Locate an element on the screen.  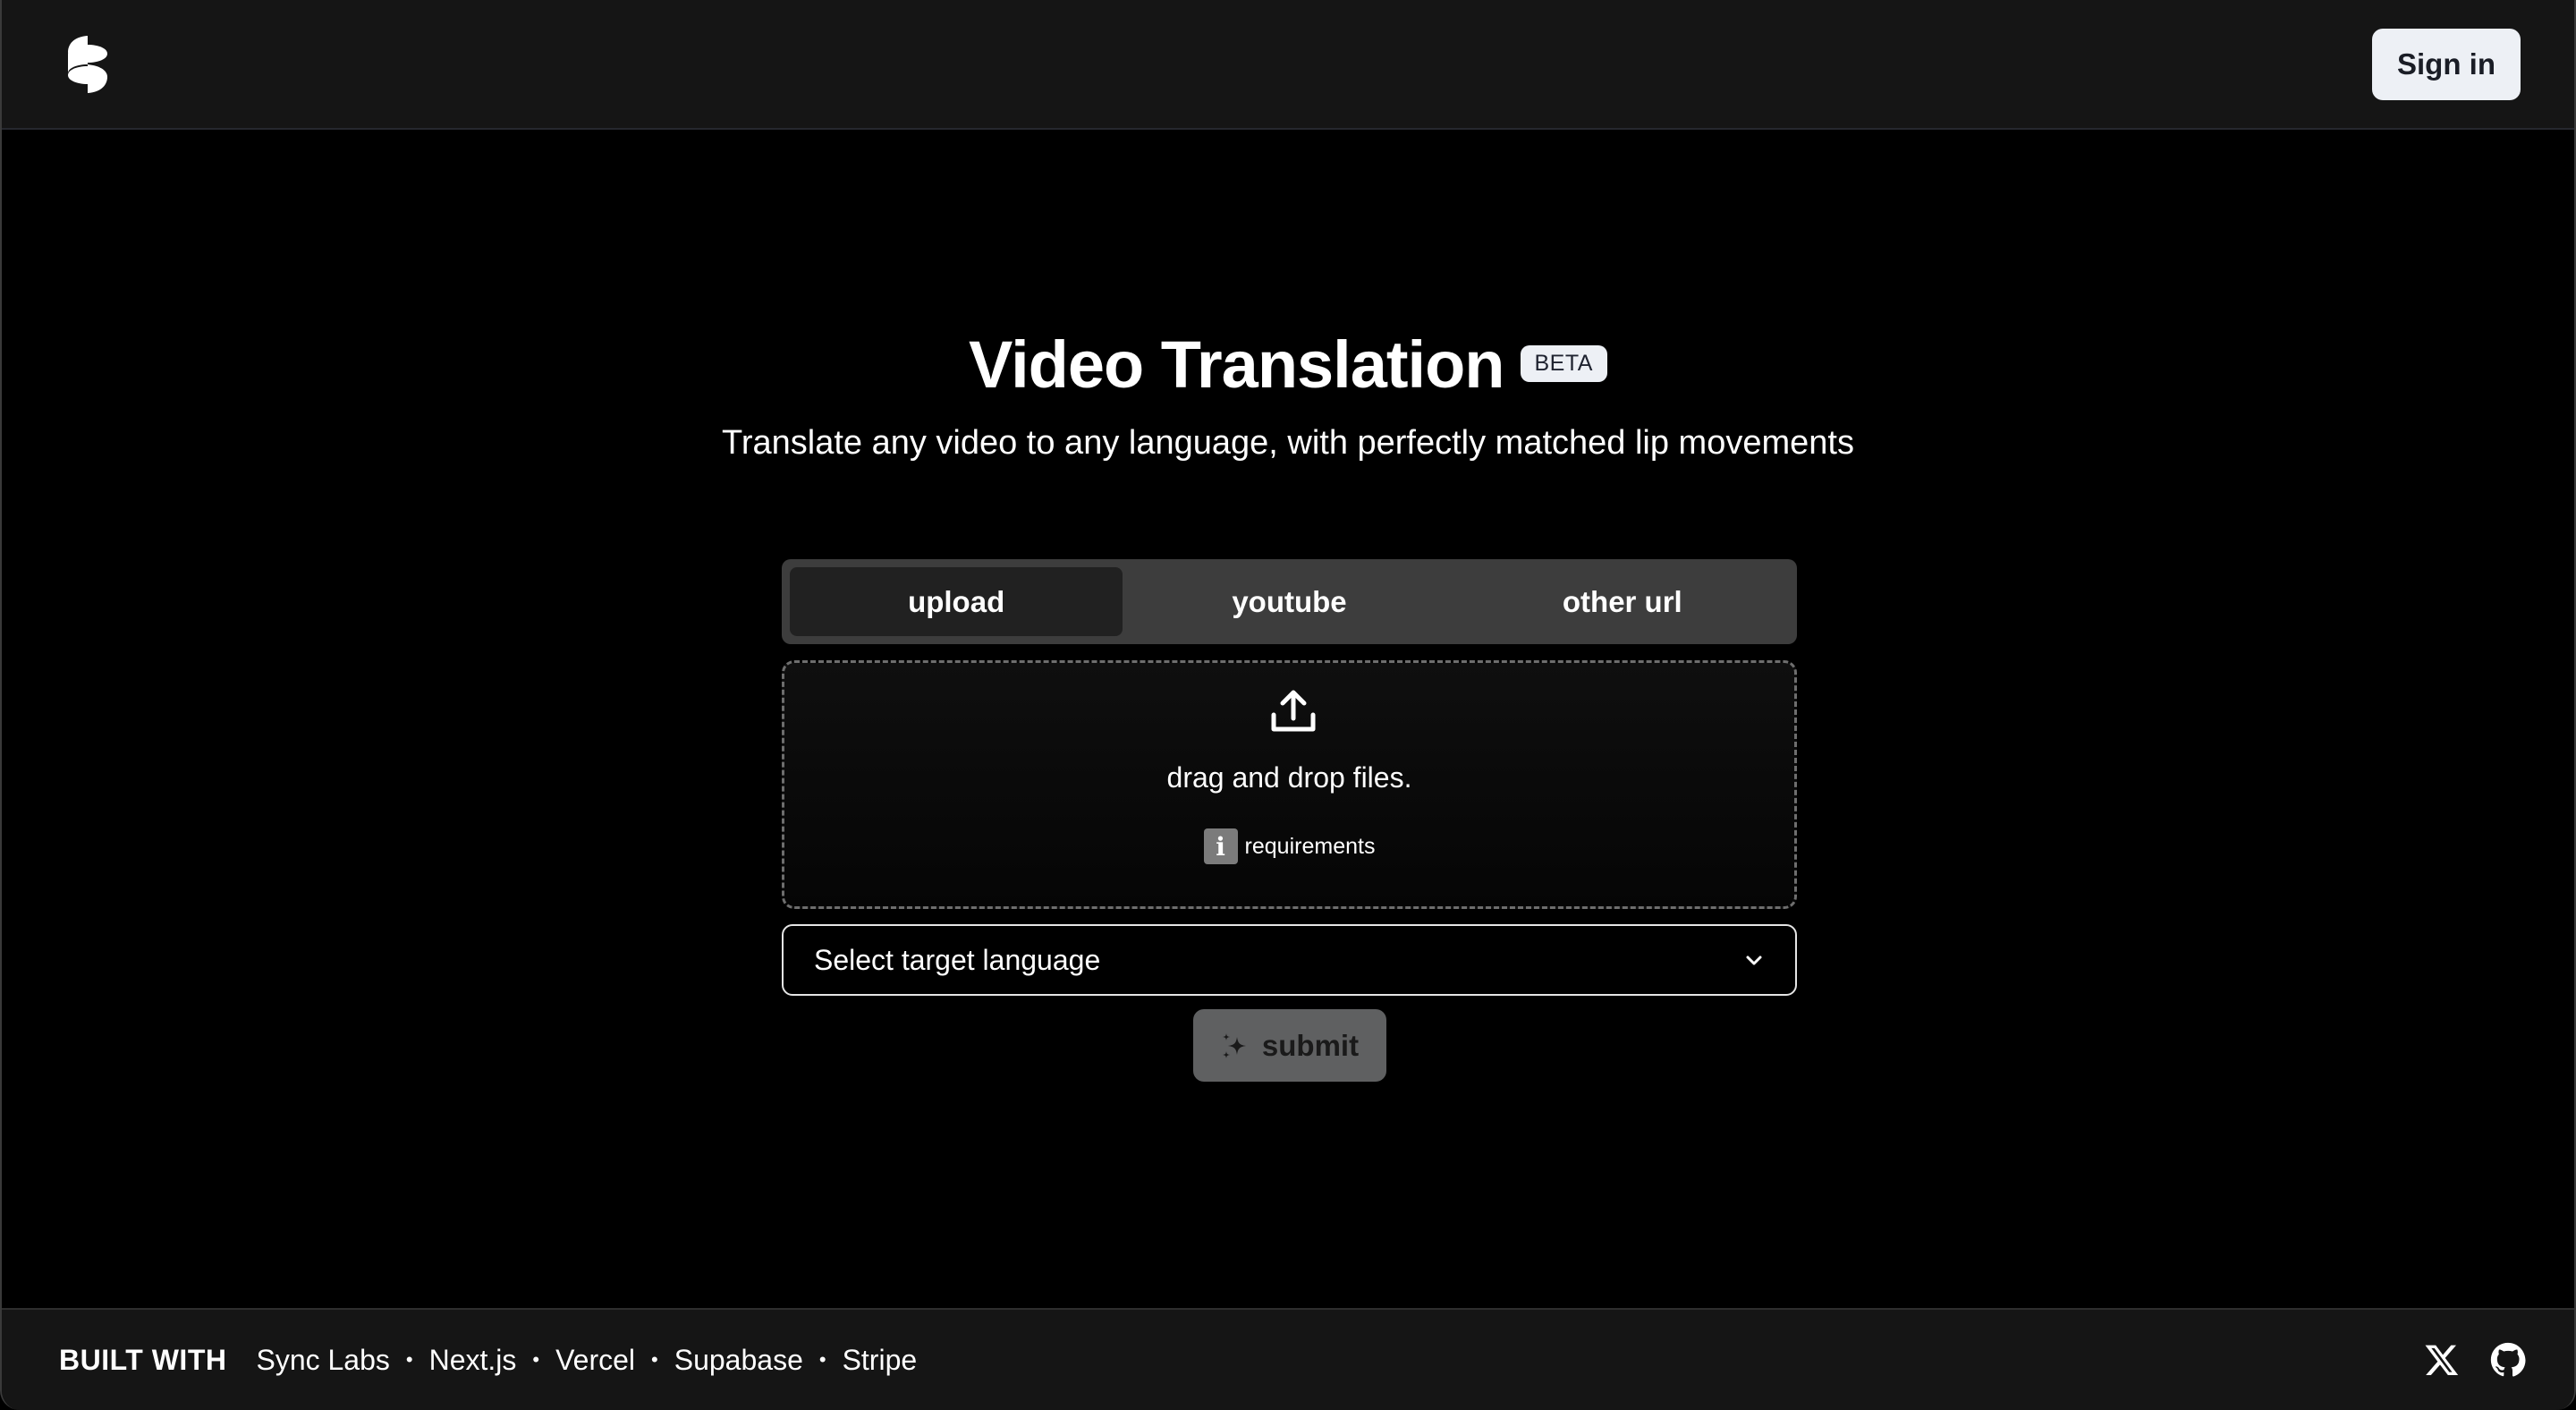
target-language-select: Select target language is located at coordinates (1289, 960).